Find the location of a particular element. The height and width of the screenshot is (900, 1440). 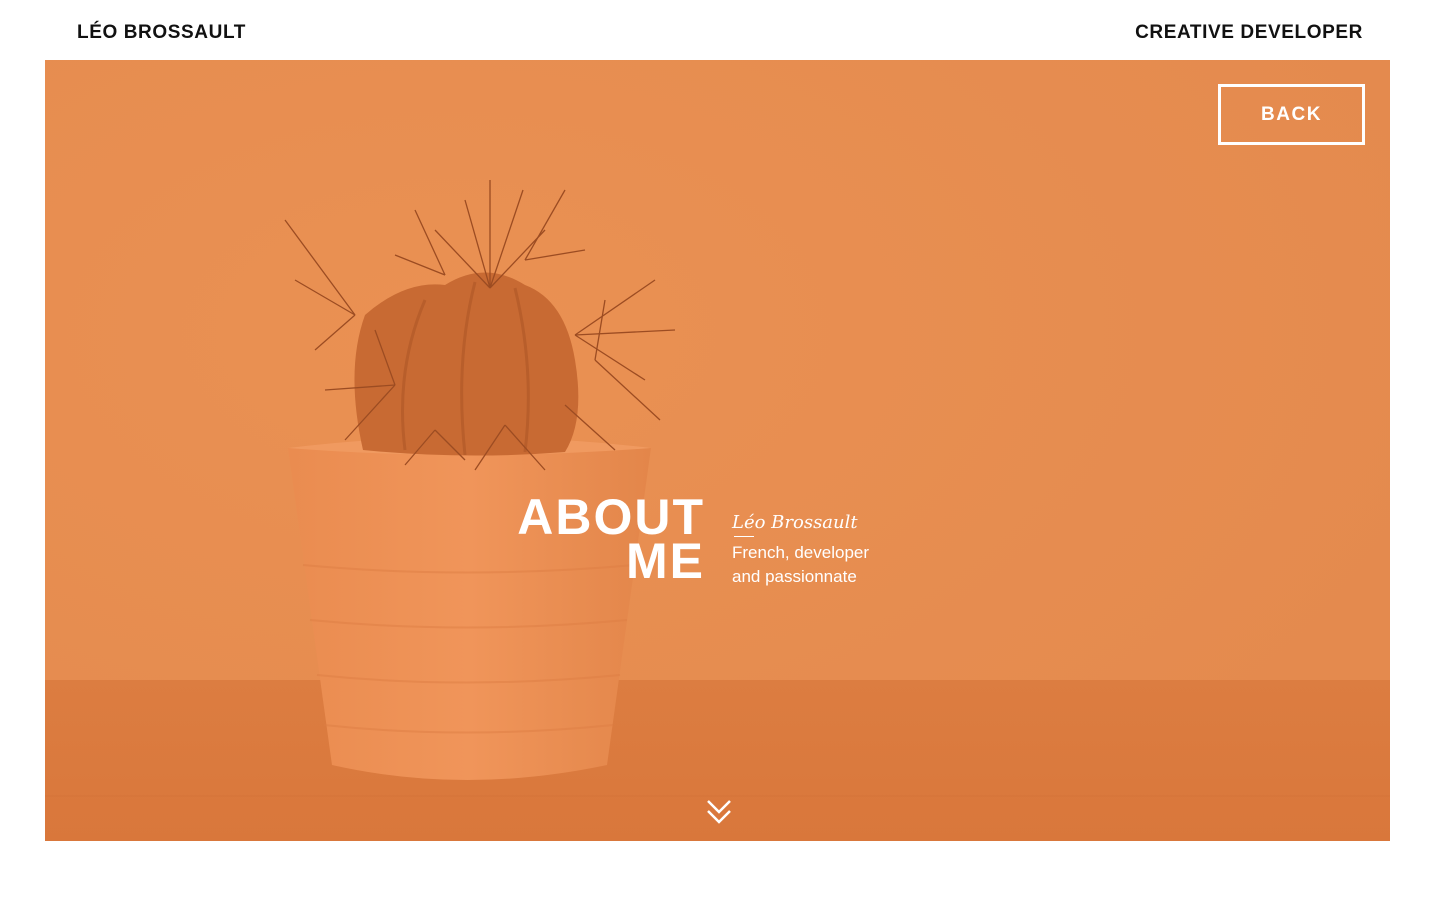

brand-logo-link: LÉO BROSSAULT is located at coordinates (161, 33).